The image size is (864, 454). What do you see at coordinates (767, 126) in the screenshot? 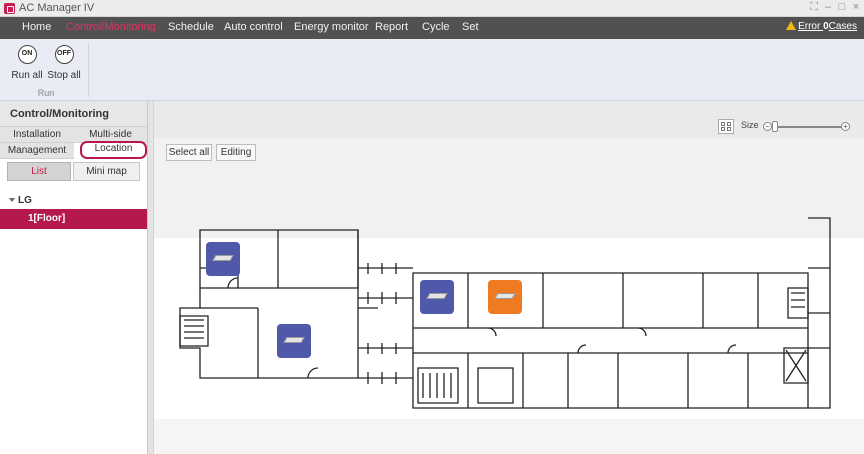
I see `zoom-out-icon: −` at bounding box center [767, 126].